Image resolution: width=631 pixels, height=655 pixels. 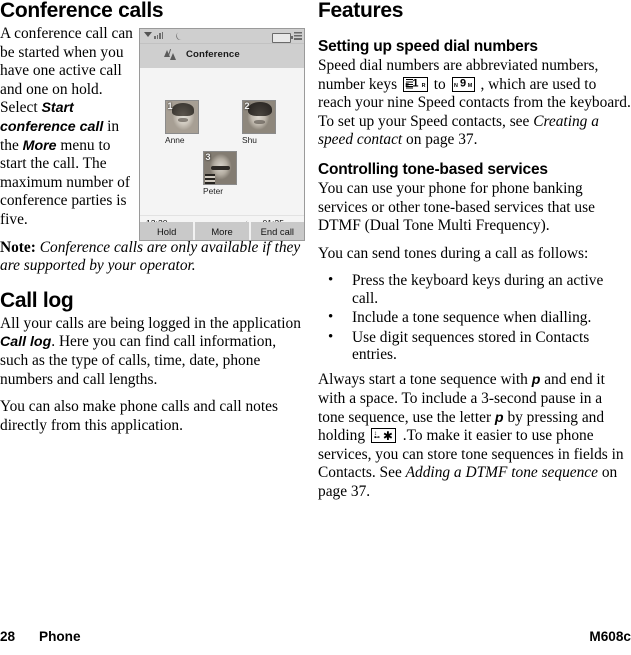 What do you see at coordinates (222, 141) in the screenshot?
I see `conference-participants-area: 1 Anne 2 Shu 3 Peter` at bounding box center [222, 141].